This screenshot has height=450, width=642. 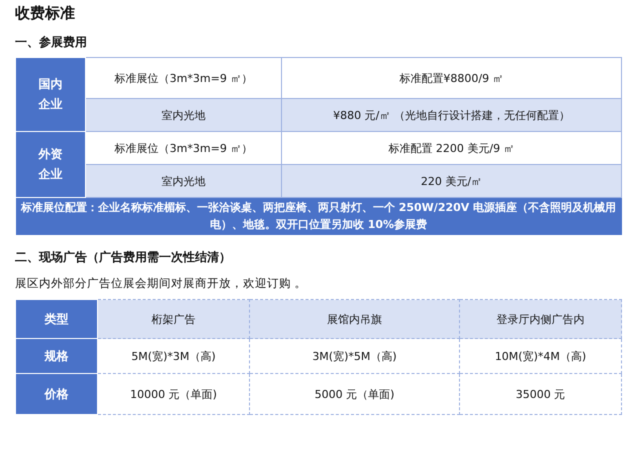 I want to click on table-cell: 5000 元（单面), so click(x=355, y=394).